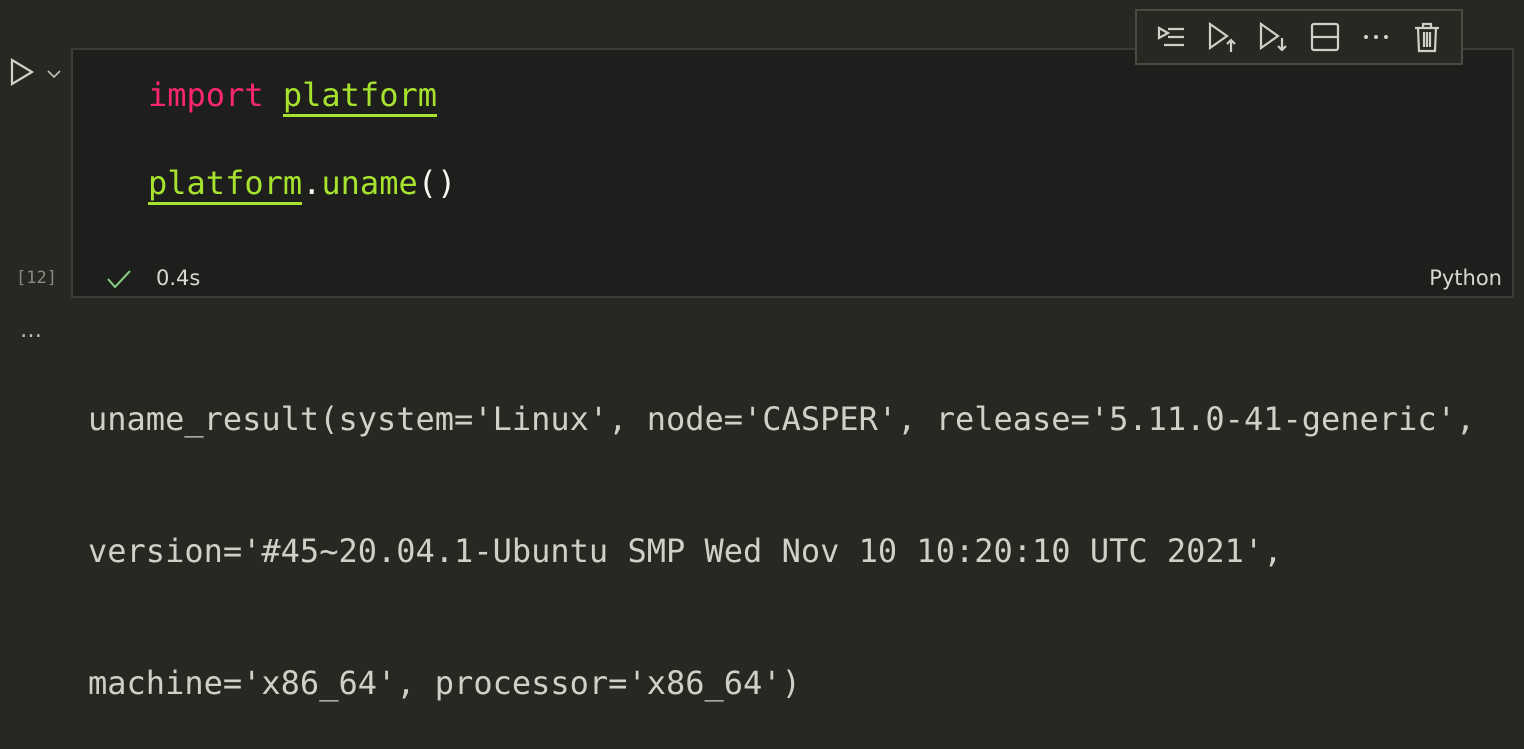  I want to click on code-line-1: import platform, so click(292, 96).